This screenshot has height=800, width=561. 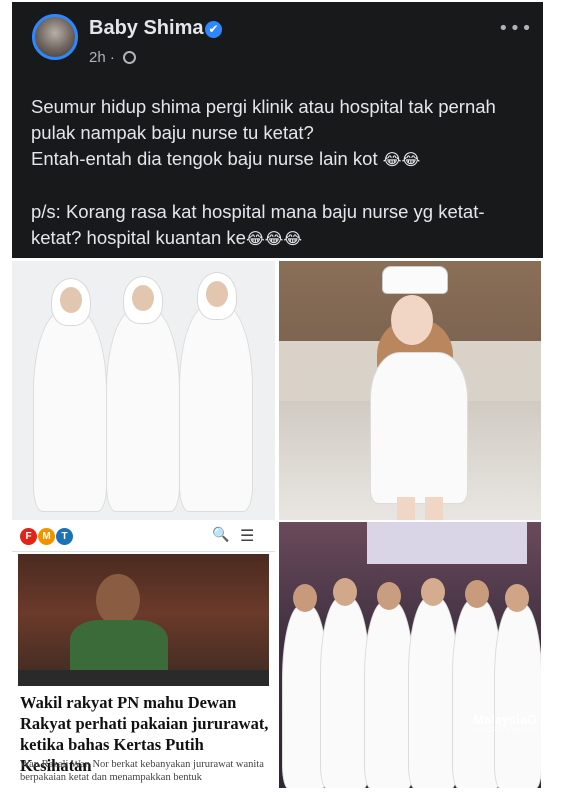 I want to click on post-timestamp: 2h ·, so click(x=102, y=57).